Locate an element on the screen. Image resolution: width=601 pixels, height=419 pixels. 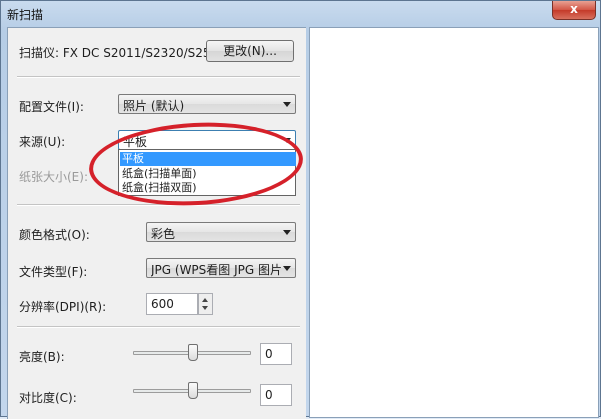
resolution-input: 600 is located at coordinates (172, 304).